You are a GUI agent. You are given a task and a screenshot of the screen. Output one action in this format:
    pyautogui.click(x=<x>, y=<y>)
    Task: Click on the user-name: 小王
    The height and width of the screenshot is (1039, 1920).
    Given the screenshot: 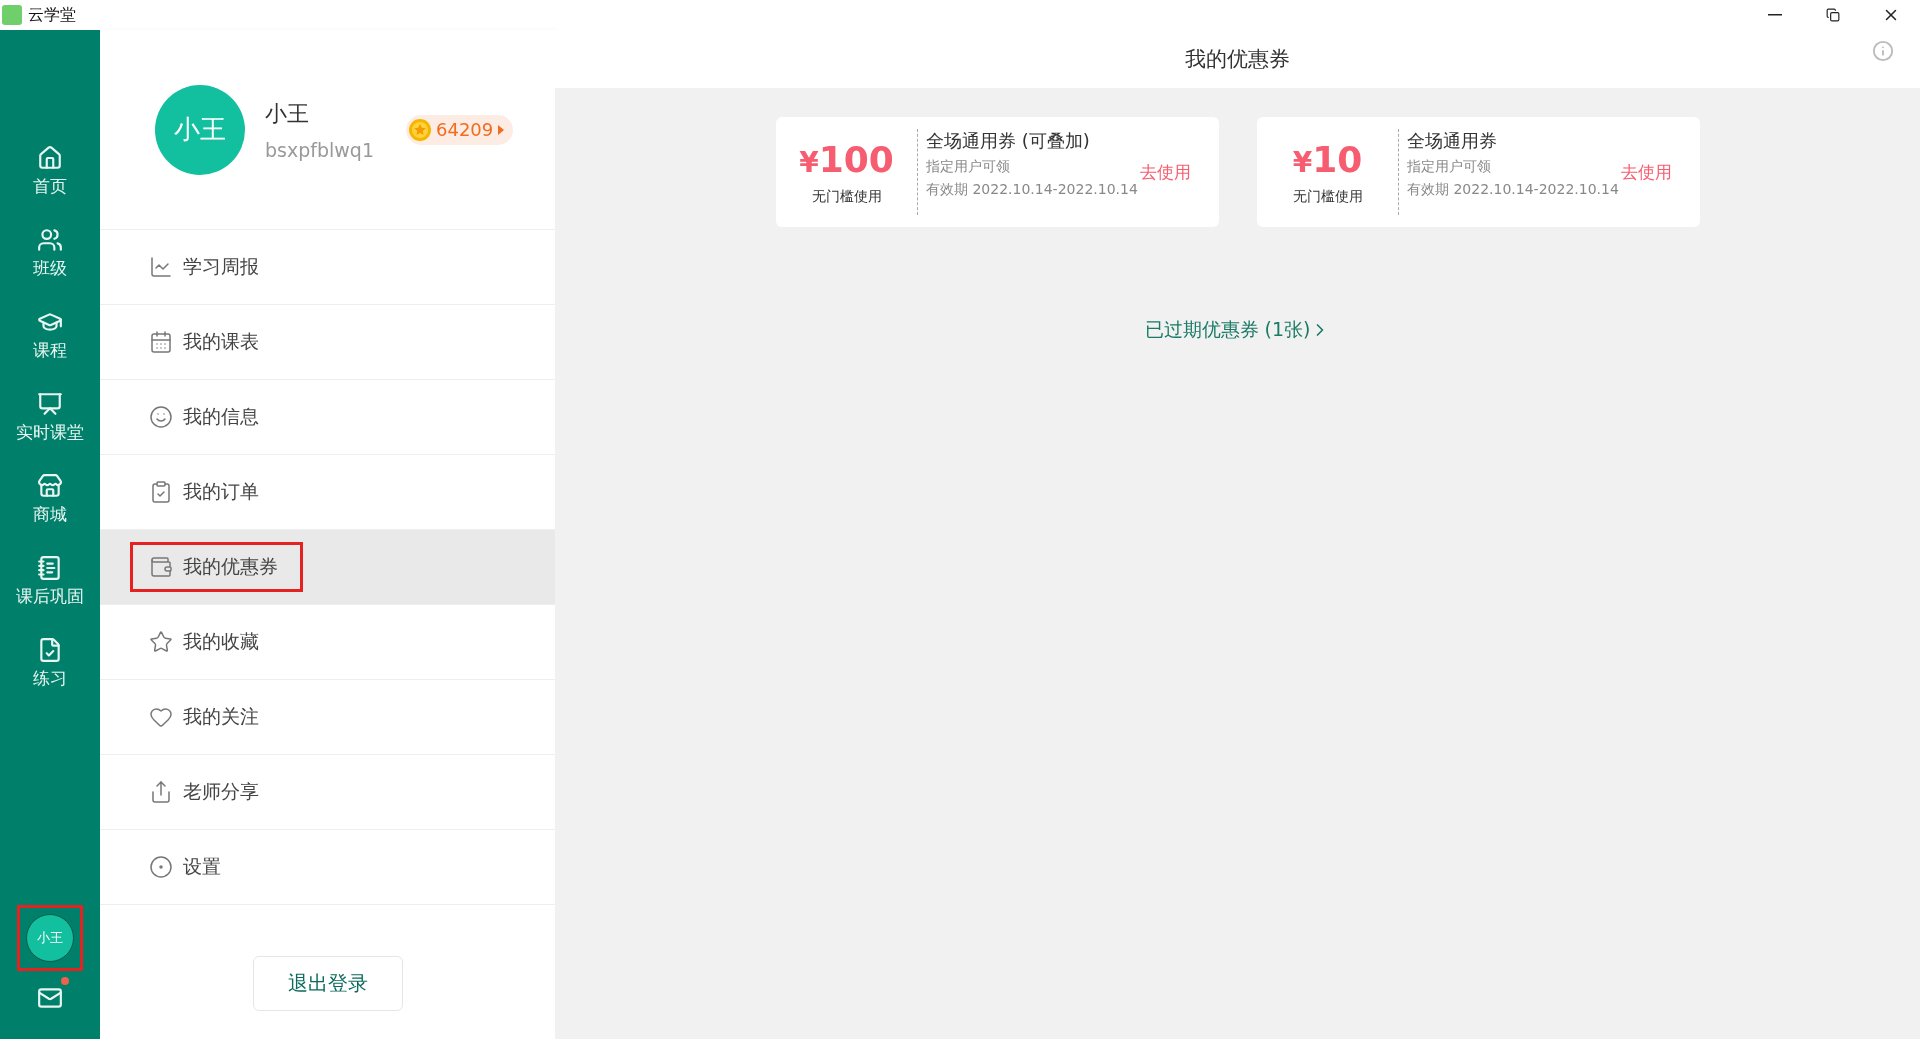 What is the action you would take?
    pyautogui.click(x=287, y=113)
    